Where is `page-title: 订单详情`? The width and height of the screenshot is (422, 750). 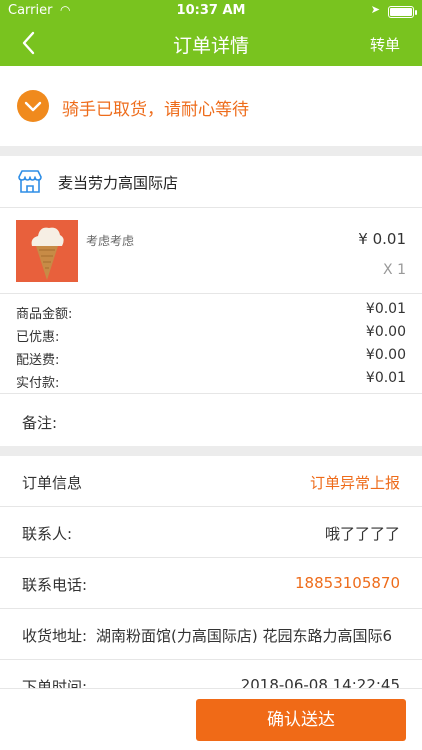
page-title: 订单详情 is located at coordinates (210, 46).